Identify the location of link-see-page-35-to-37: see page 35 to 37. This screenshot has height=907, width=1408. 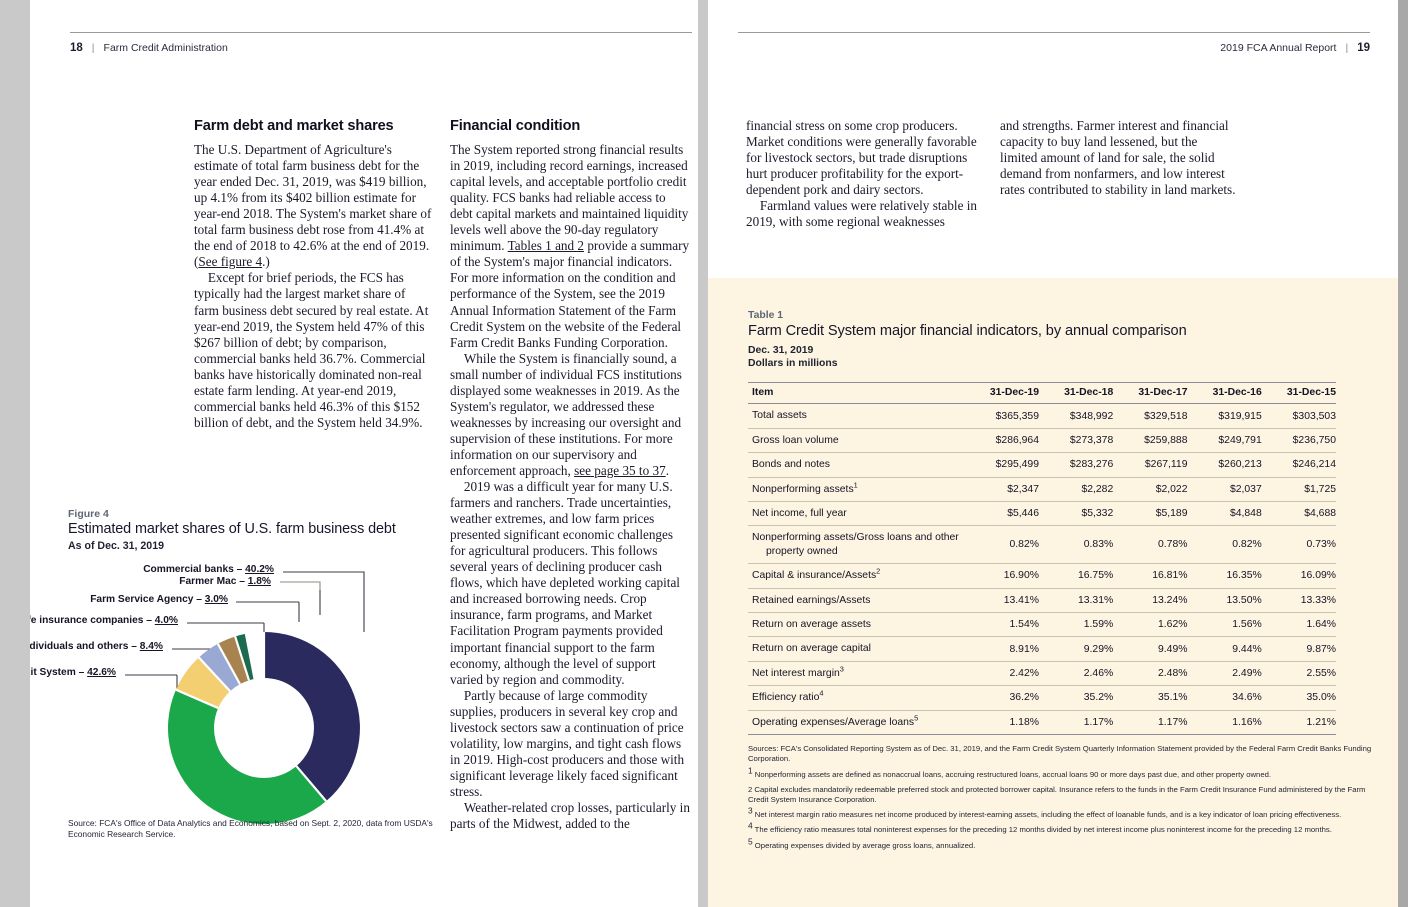
(620, 470).